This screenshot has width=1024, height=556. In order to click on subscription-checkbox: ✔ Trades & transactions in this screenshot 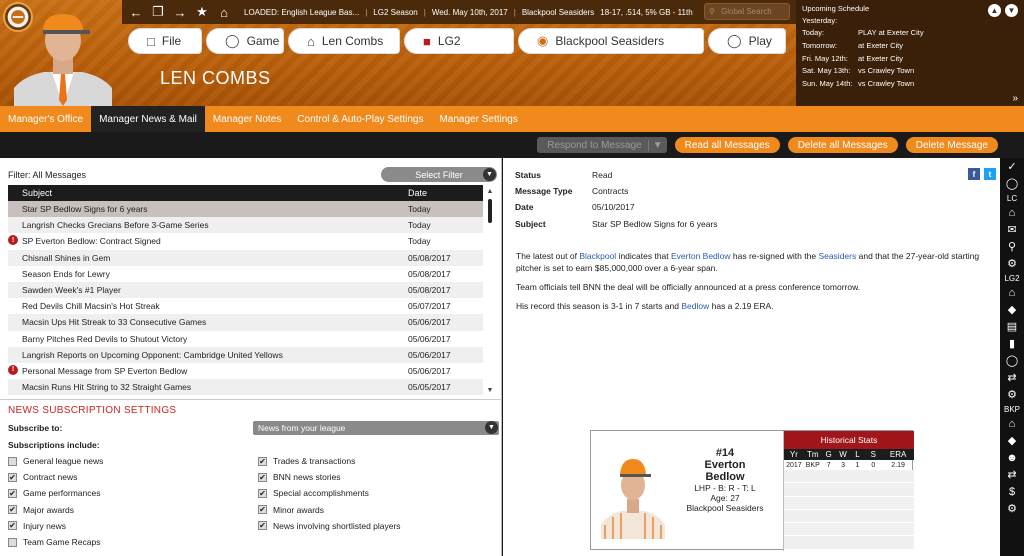, I will do `click(378, 461)`.